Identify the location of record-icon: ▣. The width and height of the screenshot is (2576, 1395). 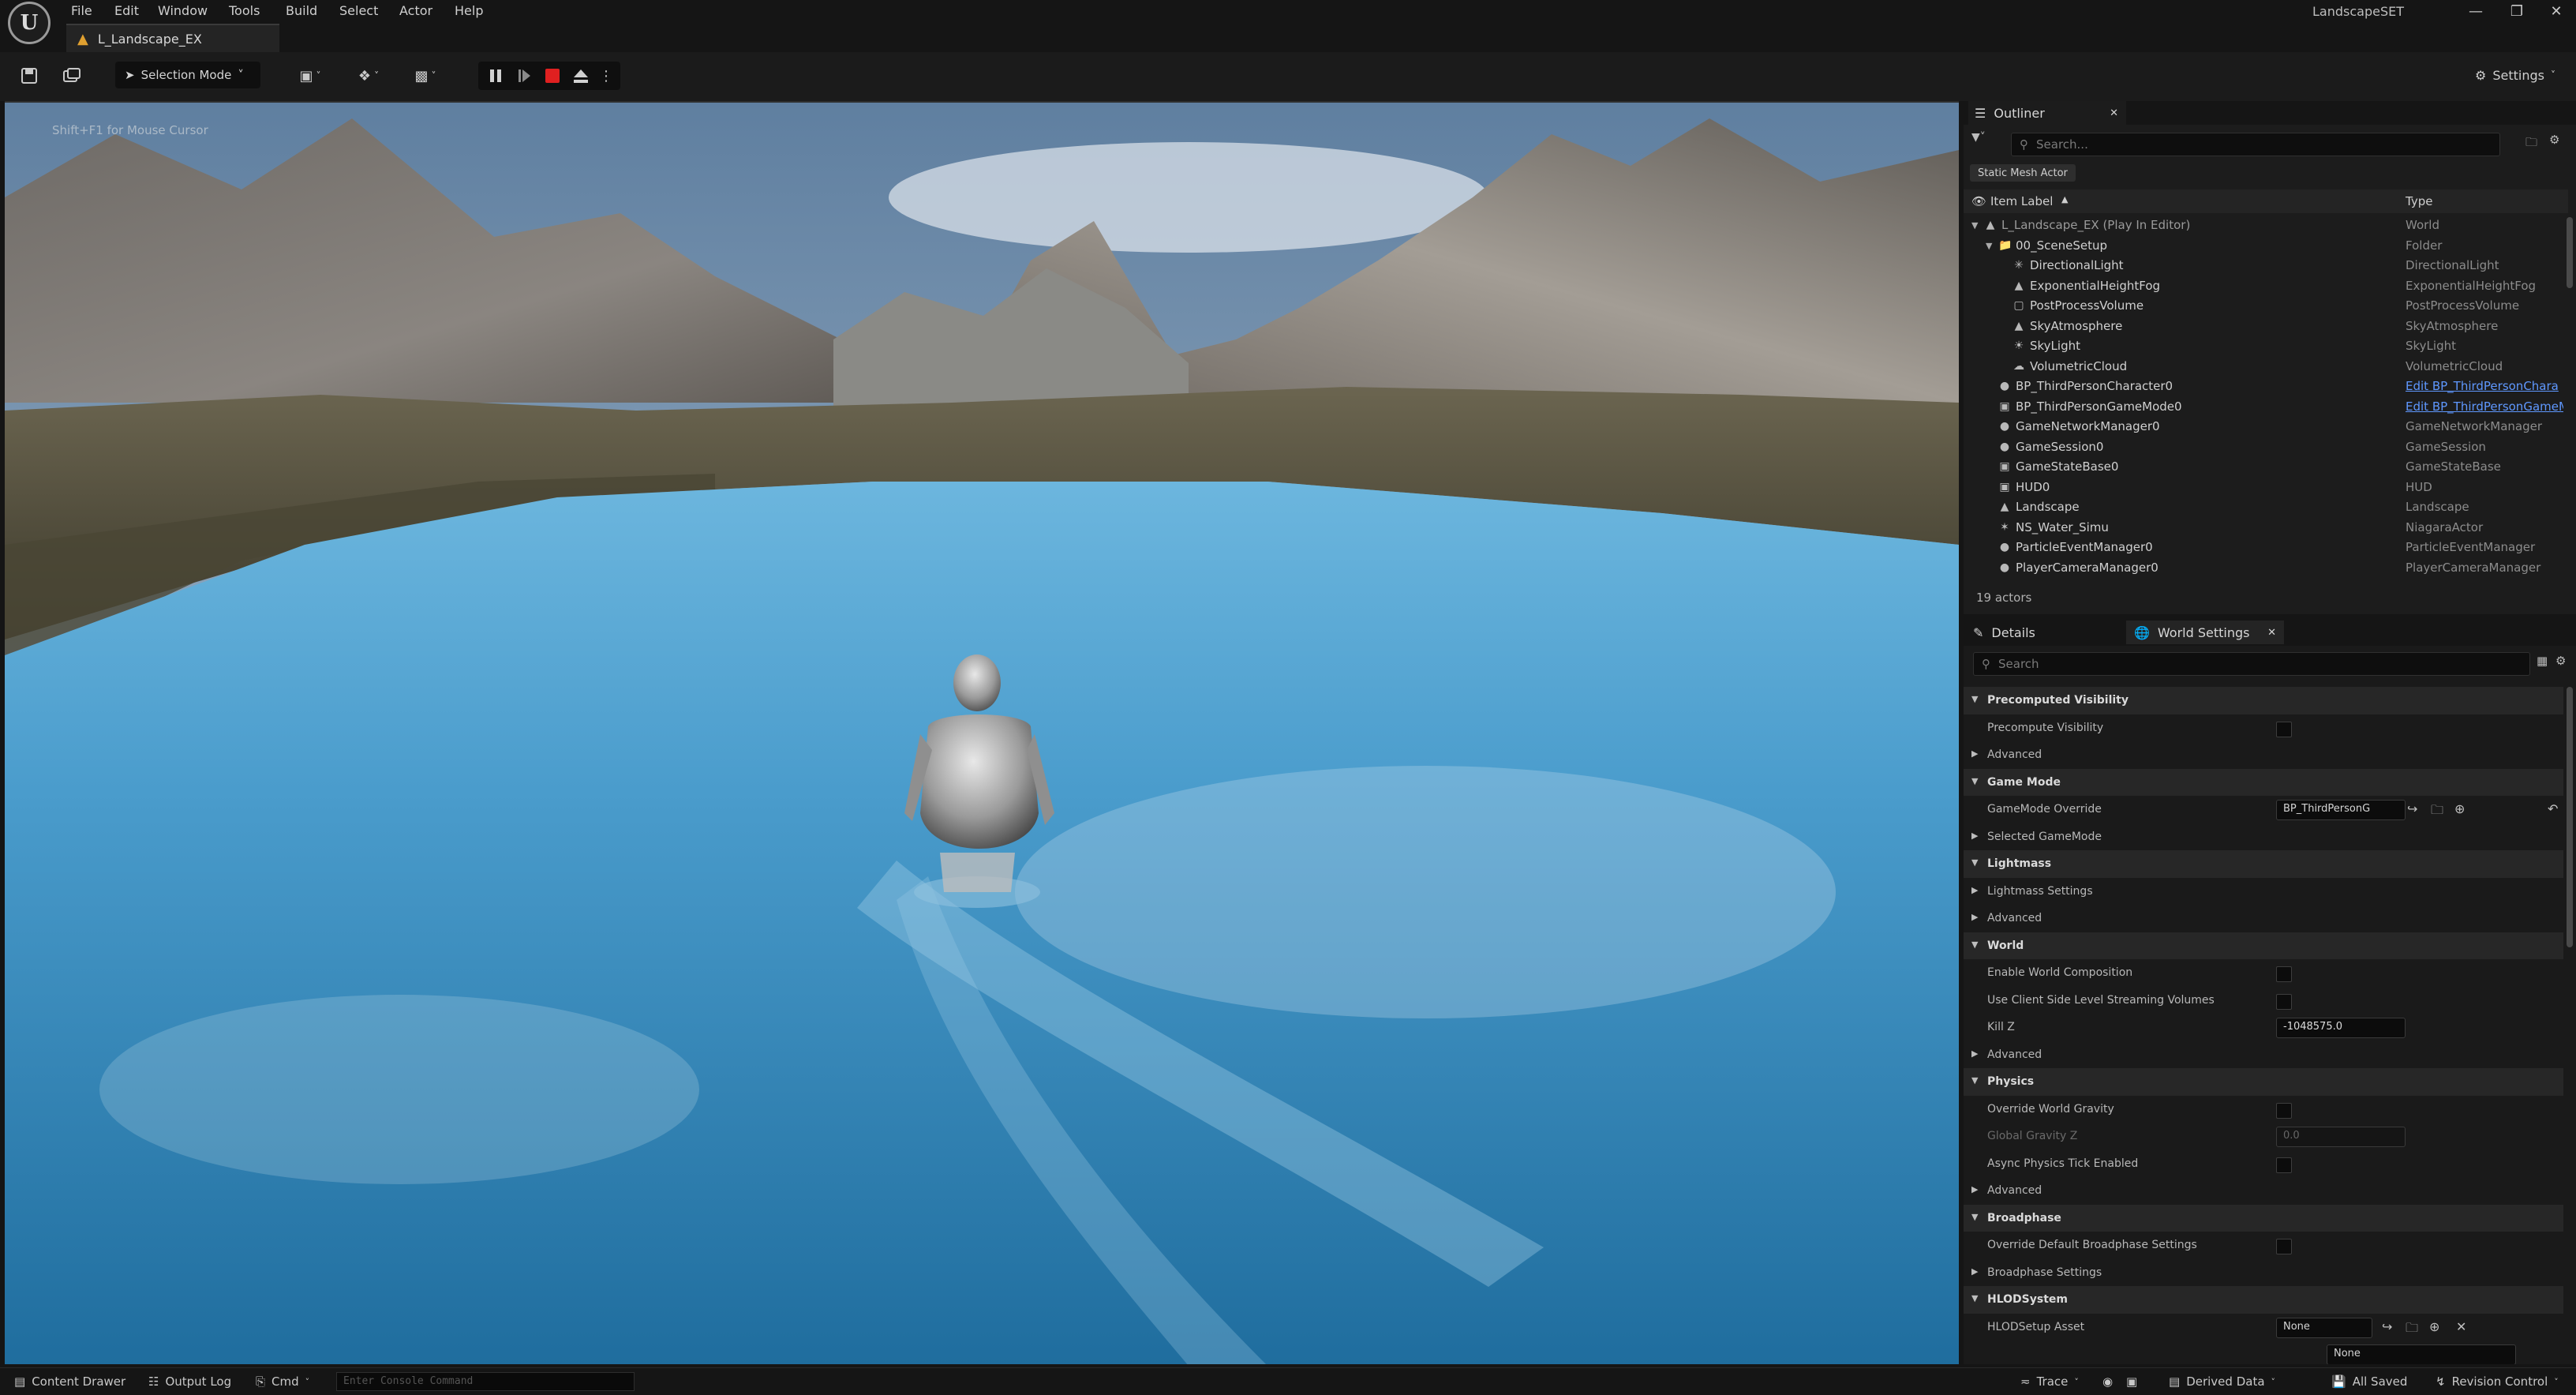
(2131, 1381).